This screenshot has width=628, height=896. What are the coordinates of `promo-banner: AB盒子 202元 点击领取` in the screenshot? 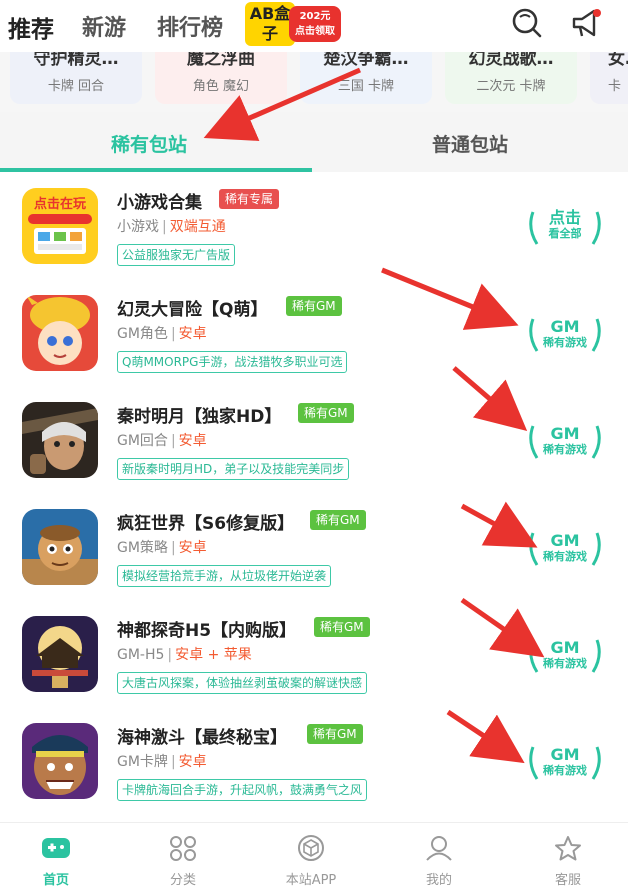 It's located at (293, 24).